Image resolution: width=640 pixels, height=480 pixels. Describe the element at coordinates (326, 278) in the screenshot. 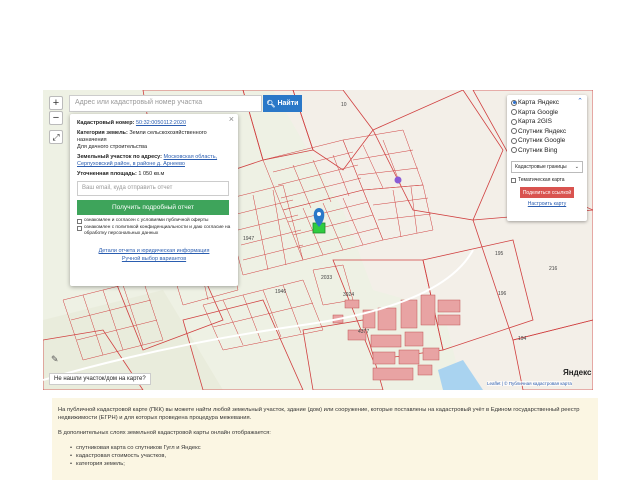

I see `plot-label: 2033` at that location.